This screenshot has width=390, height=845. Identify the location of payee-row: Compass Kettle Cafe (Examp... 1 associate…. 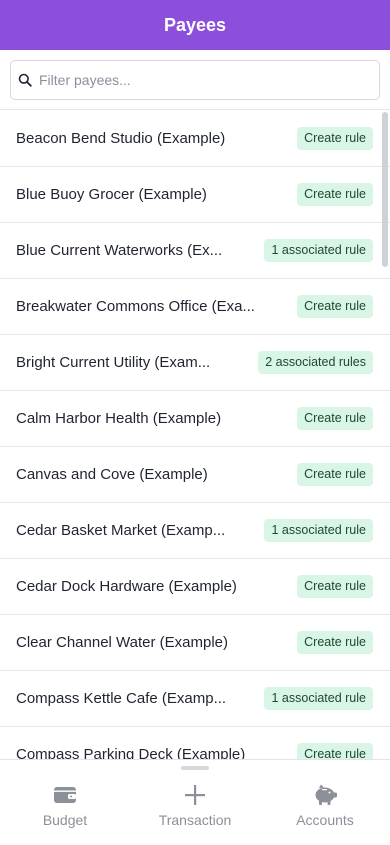
(195, 699).